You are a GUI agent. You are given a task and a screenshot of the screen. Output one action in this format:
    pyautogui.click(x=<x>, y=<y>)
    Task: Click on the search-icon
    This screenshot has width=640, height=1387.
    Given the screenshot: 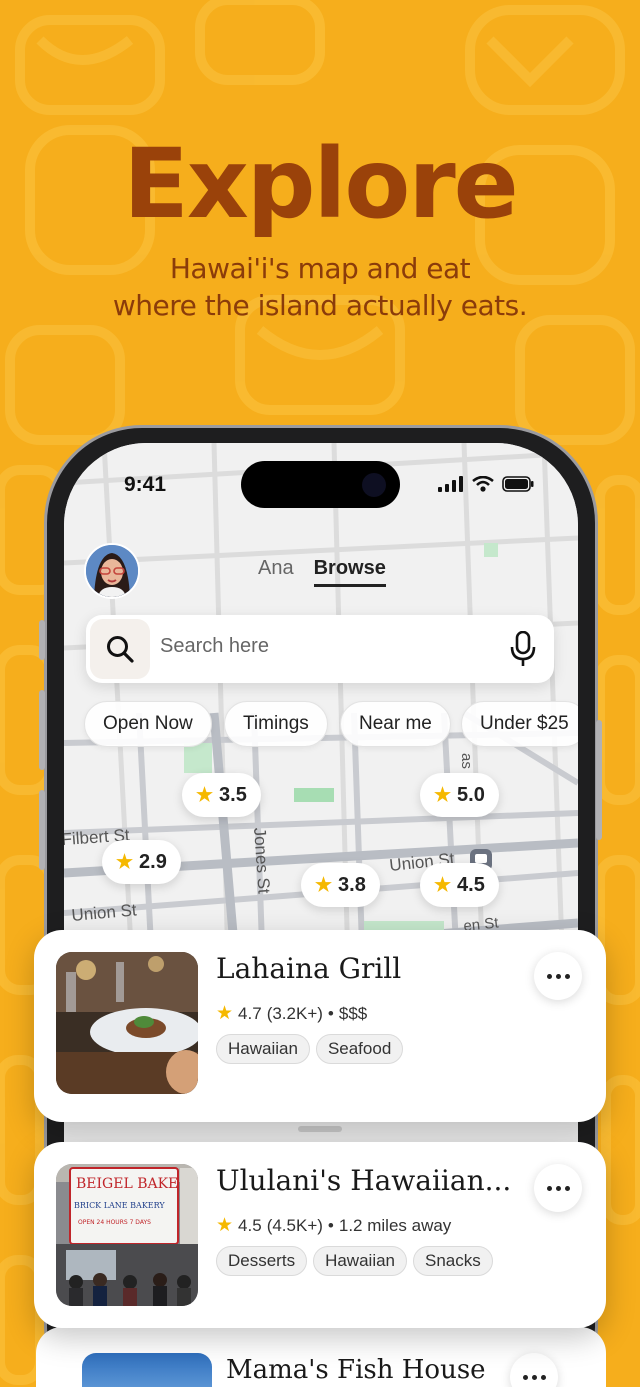 What is the action you would take?
    pyautogui.click(x=120, y=649)
    